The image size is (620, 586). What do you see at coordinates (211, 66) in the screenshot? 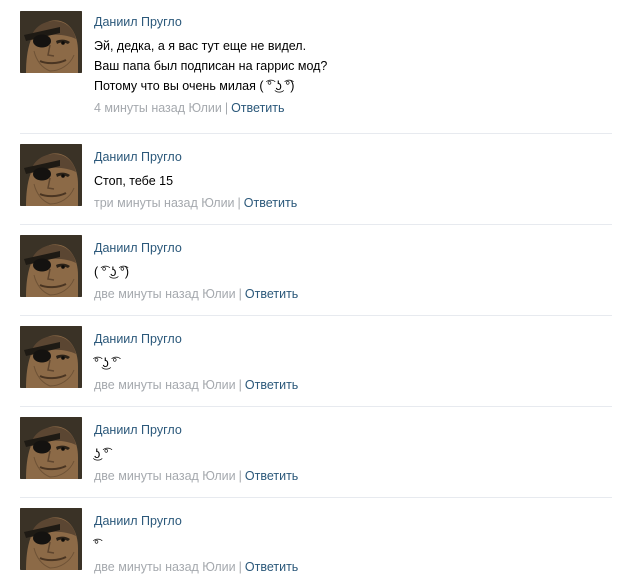
I see `comment-text-line: Ваш папа был подписан на гаррис мод?` at bounding box center [211, 66].